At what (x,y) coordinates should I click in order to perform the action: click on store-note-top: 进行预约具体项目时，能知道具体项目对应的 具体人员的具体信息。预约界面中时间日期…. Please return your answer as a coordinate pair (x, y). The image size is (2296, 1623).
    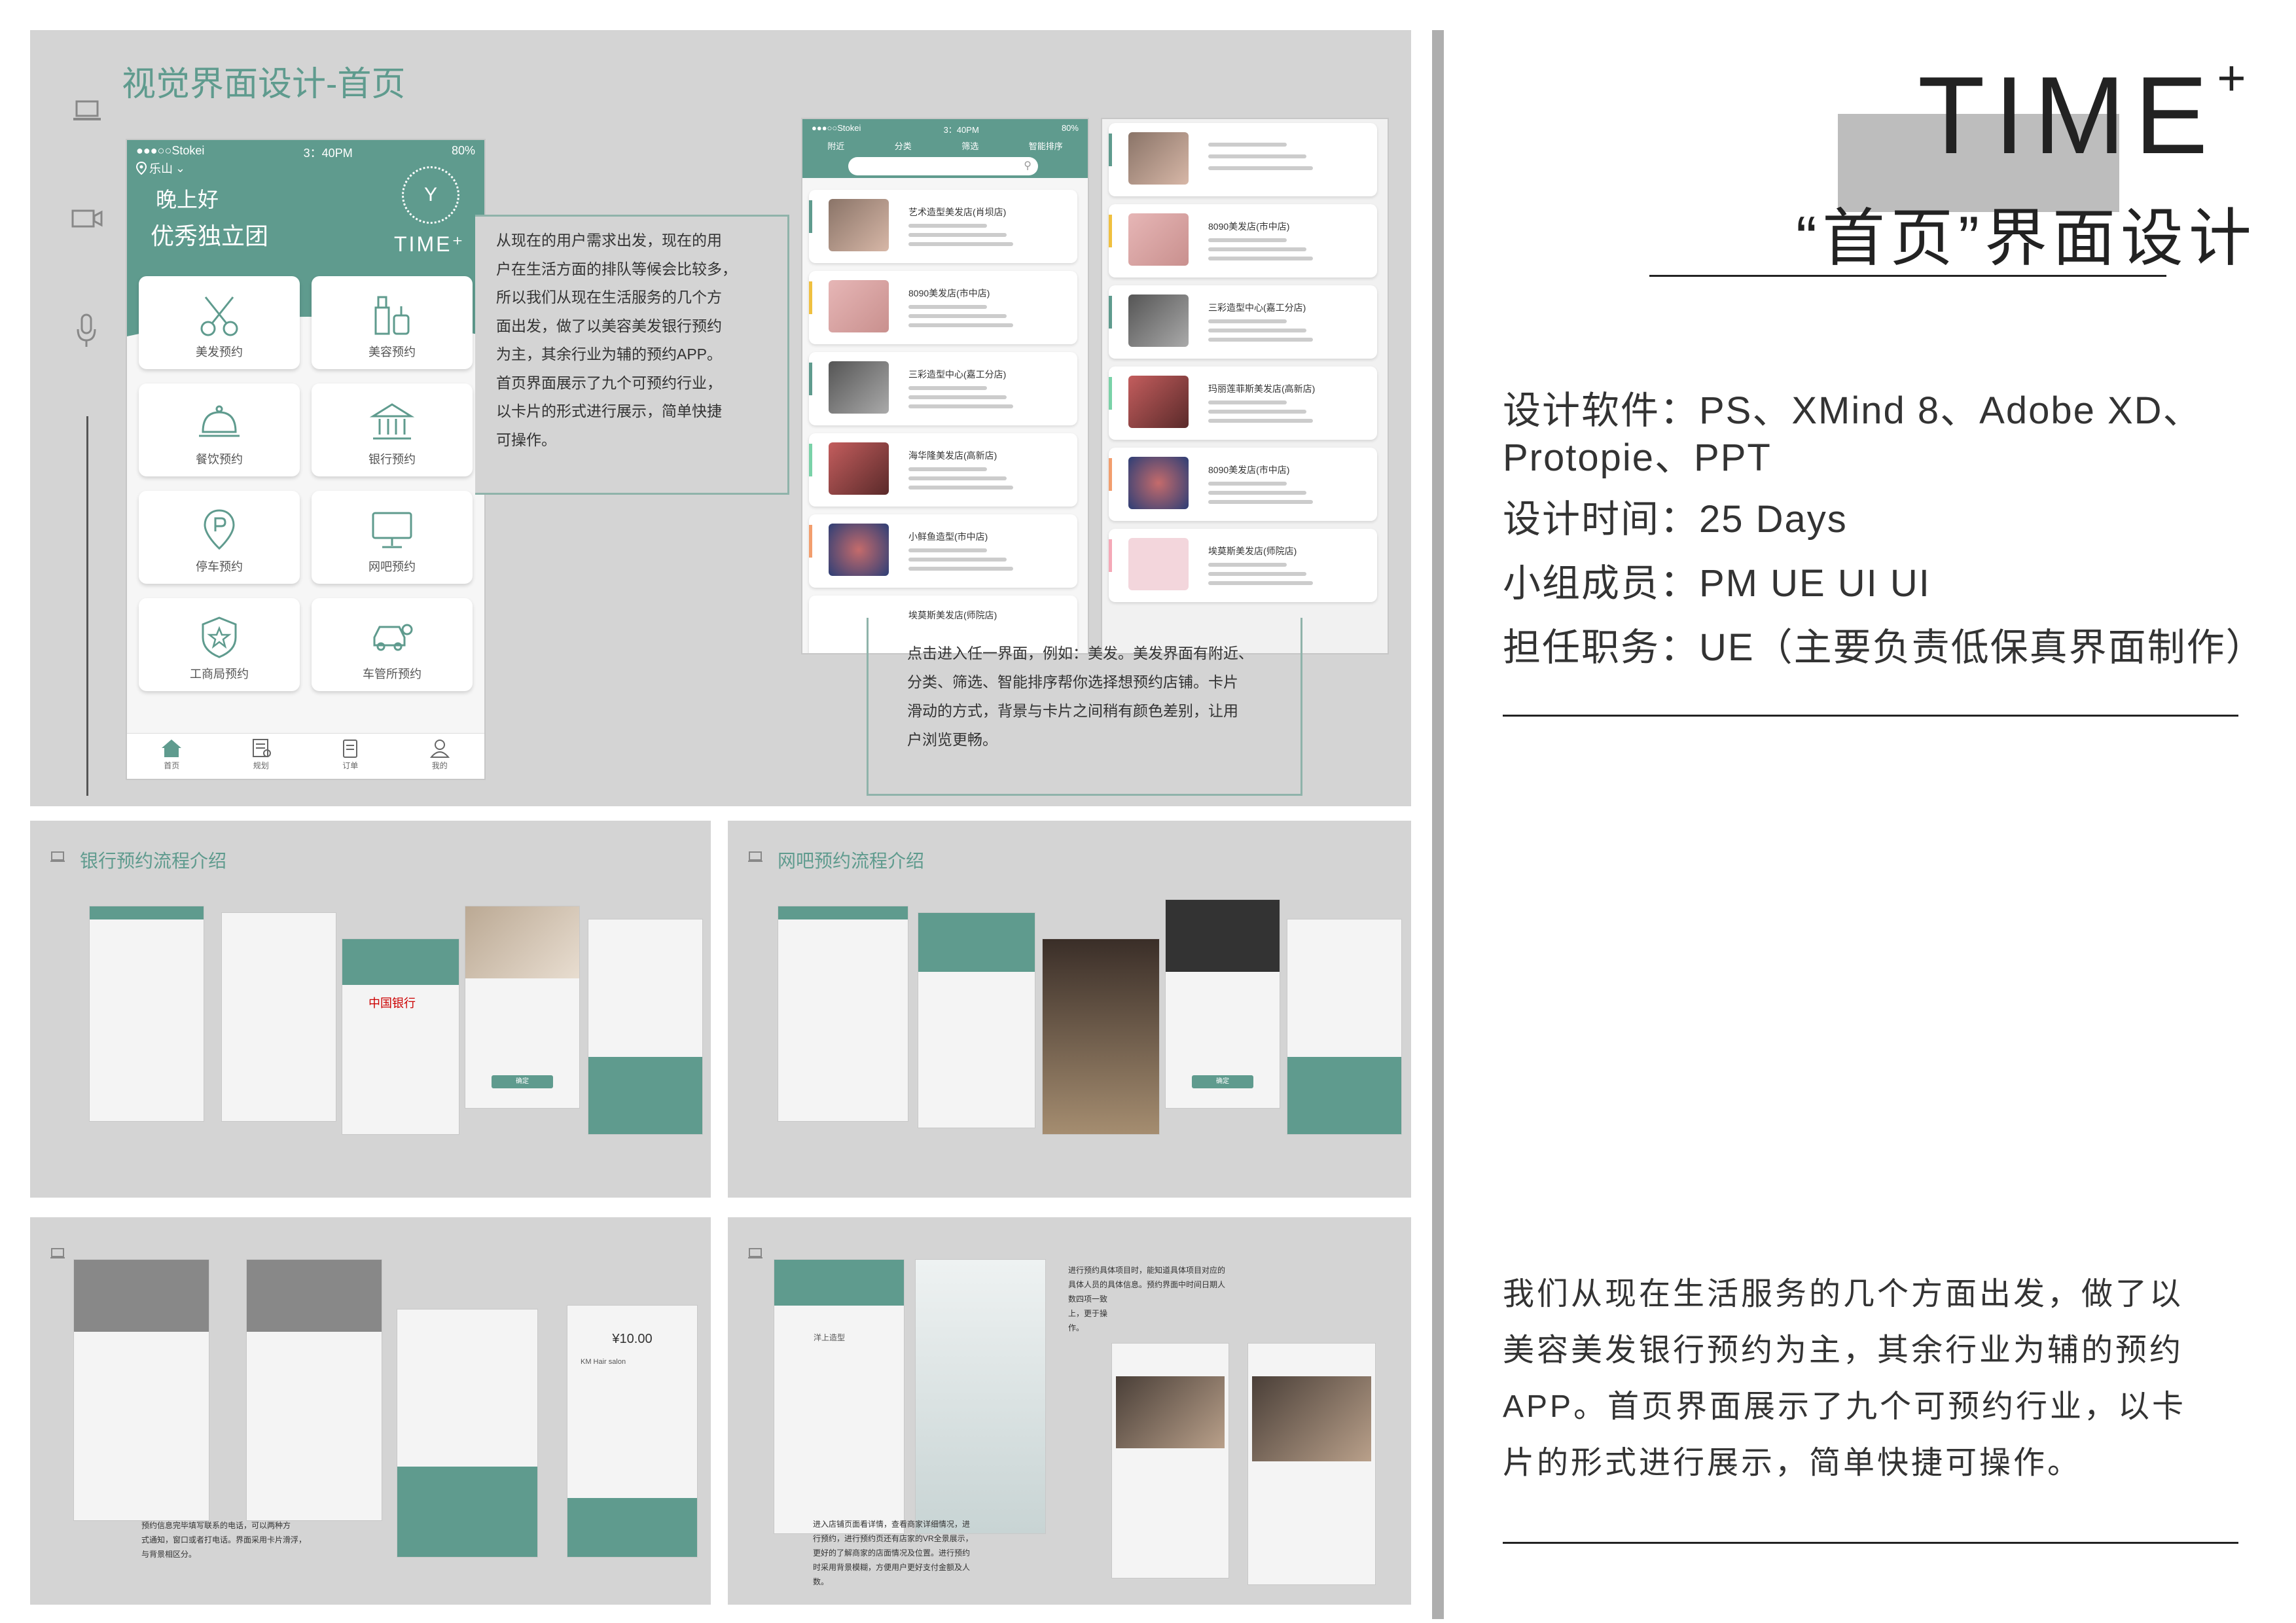
    Looking at the image, I should click on (1147, 1299).